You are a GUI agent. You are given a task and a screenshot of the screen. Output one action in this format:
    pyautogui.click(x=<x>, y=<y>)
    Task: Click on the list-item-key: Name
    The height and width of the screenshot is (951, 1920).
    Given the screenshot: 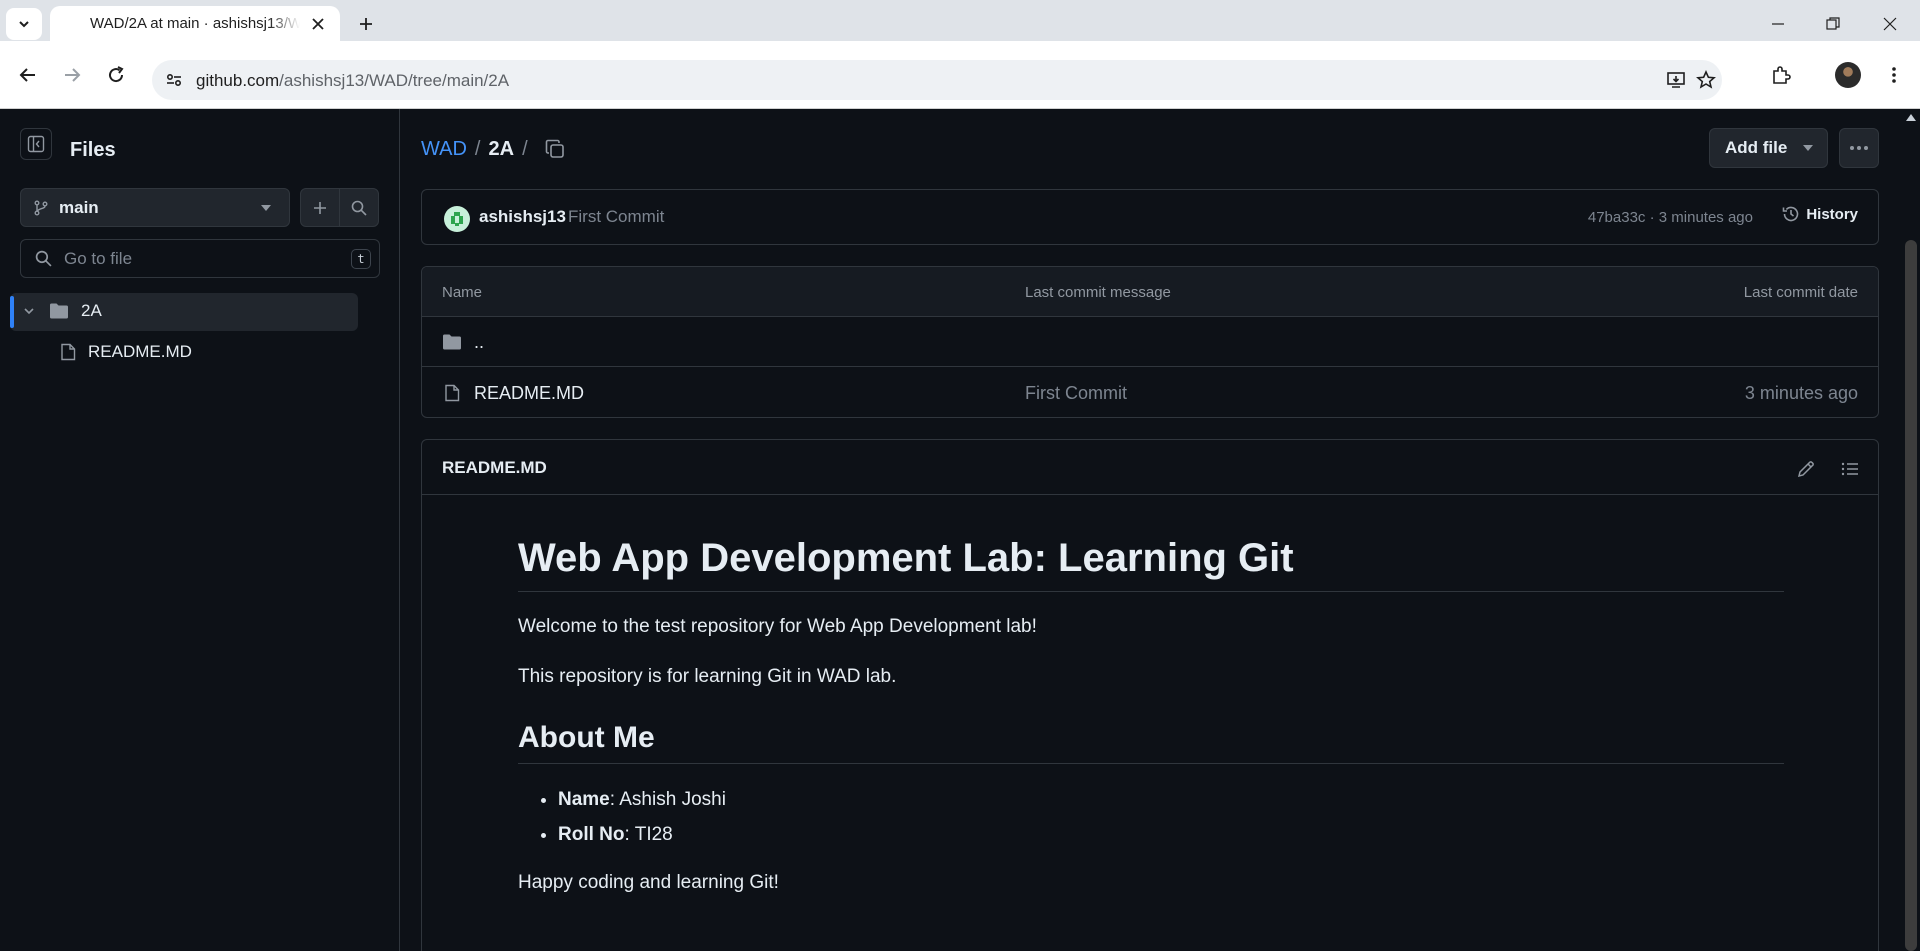 What is the action you would take?
    pyautogui.click(x=584, y=799)
    